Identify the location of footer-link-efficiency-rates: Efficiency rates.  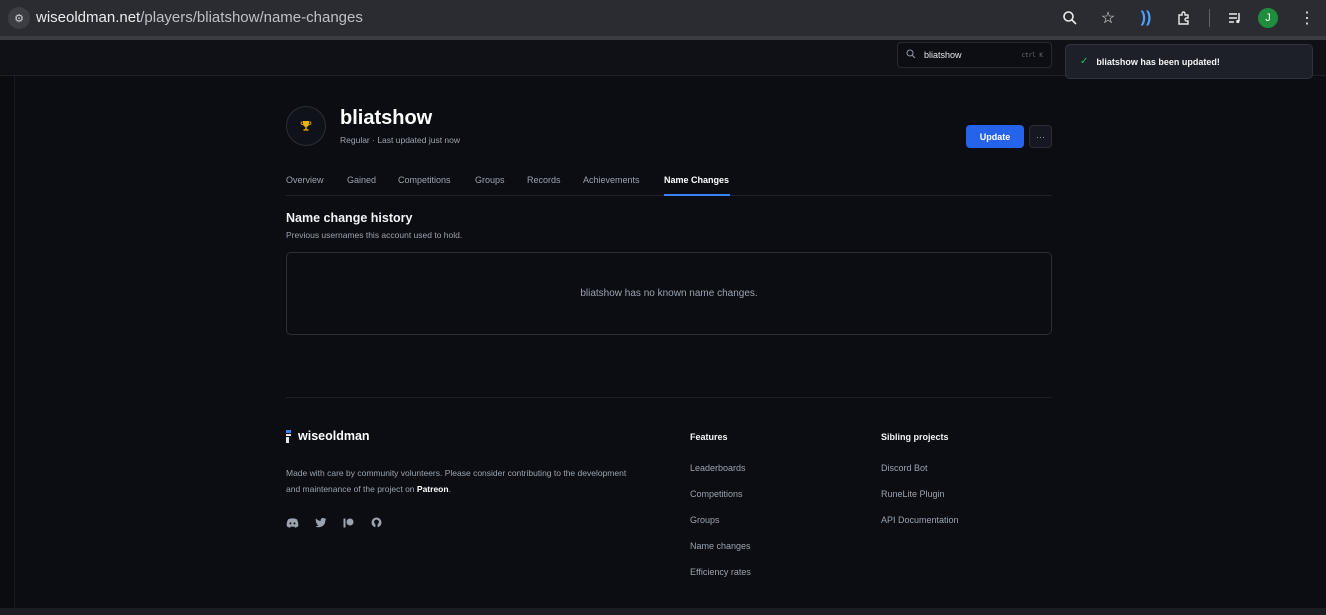
(720, 572).